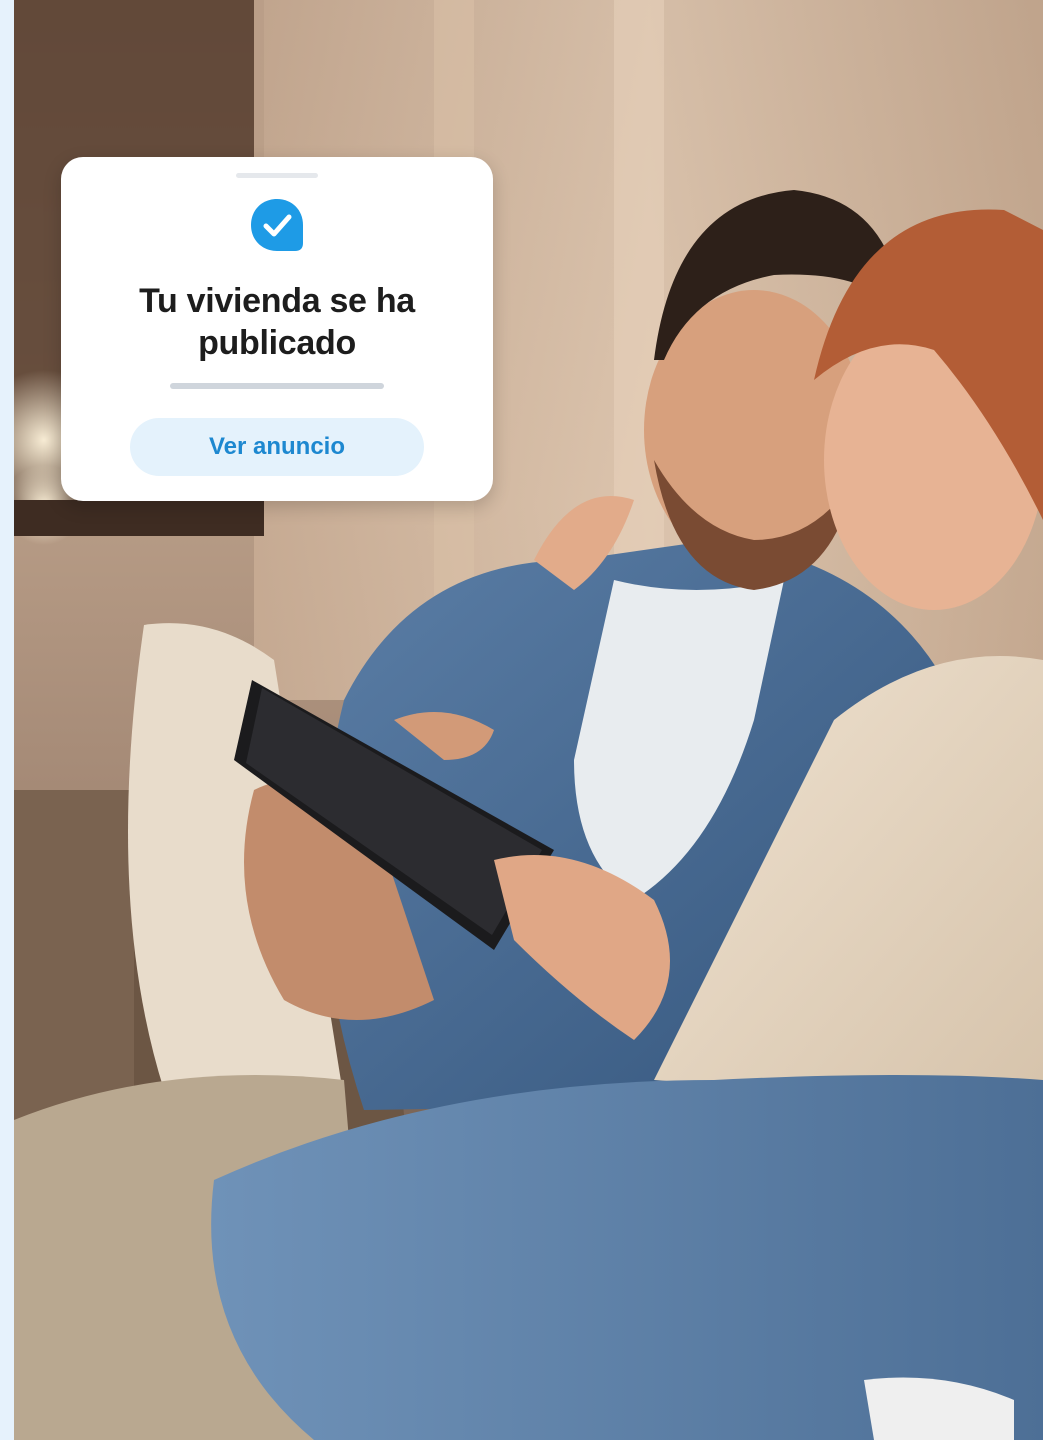 Image resolution: width=1043 pixels, height=1440 pixels. I want to click on left-edge-strip, so click(7, 720).